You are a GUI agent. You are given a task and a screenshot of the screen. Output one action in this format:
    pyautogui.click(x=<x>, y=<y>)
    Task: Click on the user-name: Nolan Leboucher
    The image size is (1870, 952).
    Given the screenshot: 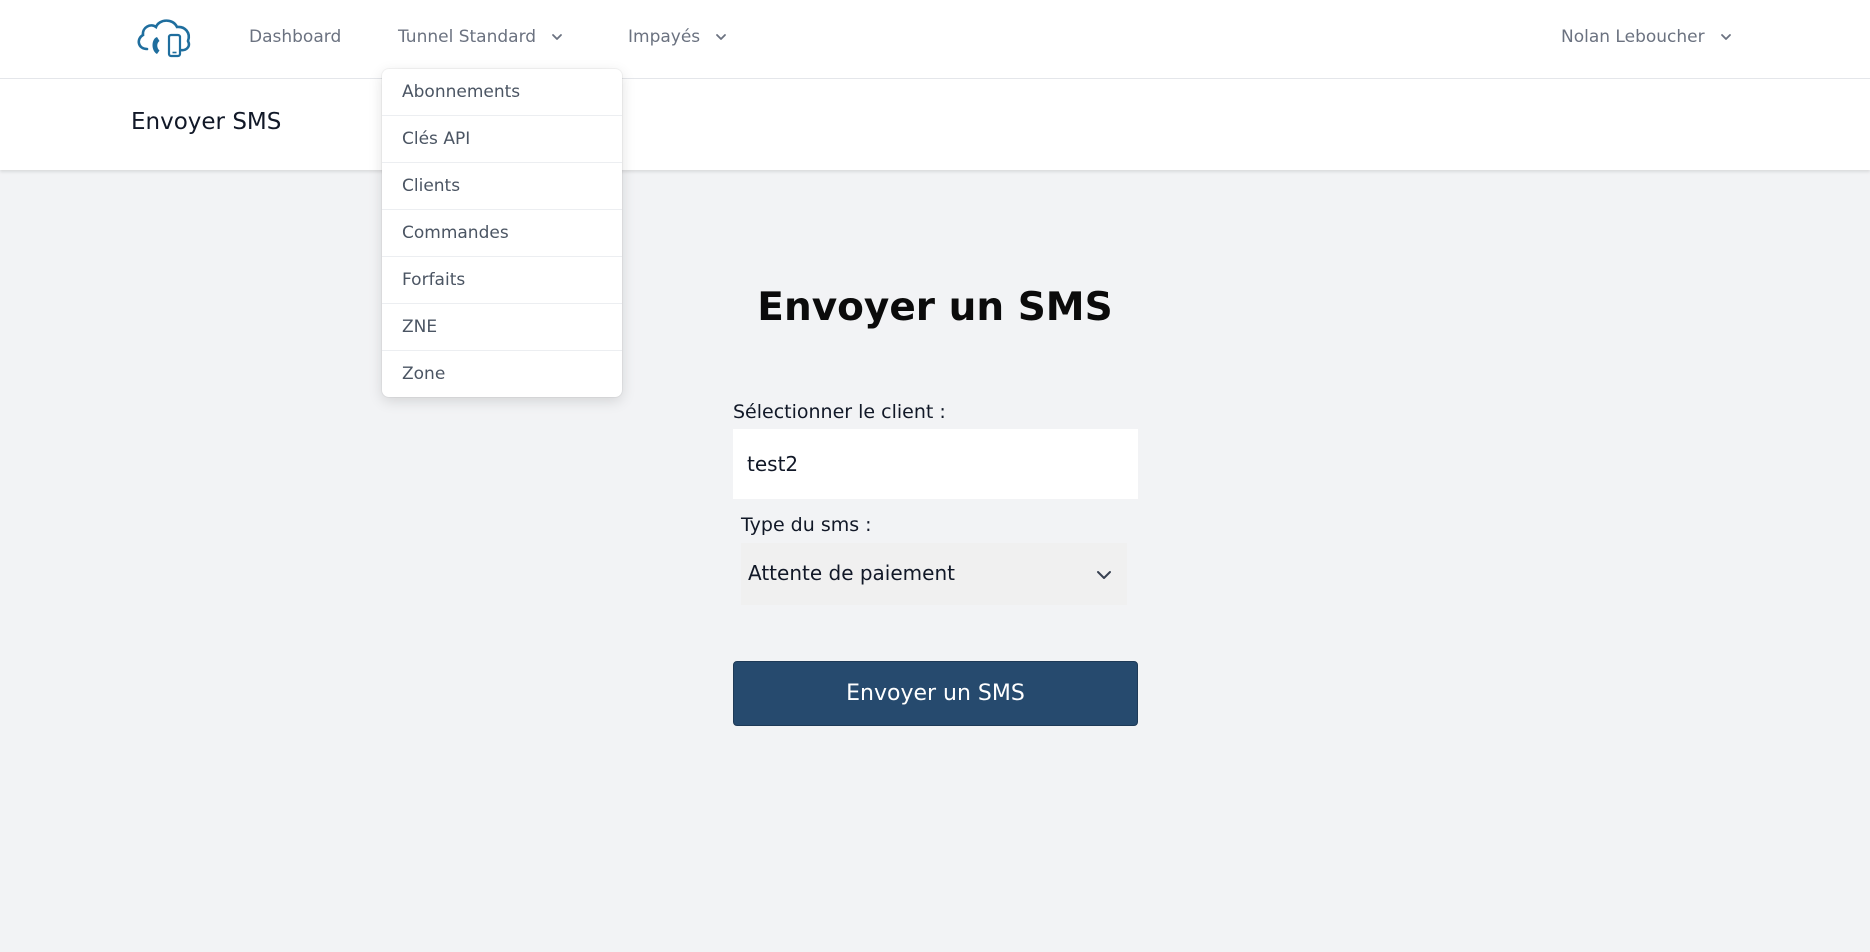 What is the action you would take?
    pyautogui.click(x=1633, y=37)
    